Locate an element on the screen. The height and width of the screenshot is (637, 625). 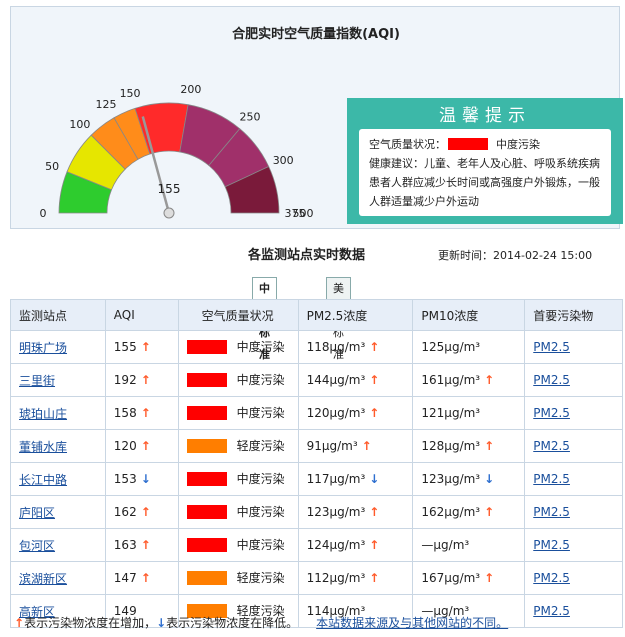
pm10-cell: 121μg/m³ is located at coordinates (469, 413).